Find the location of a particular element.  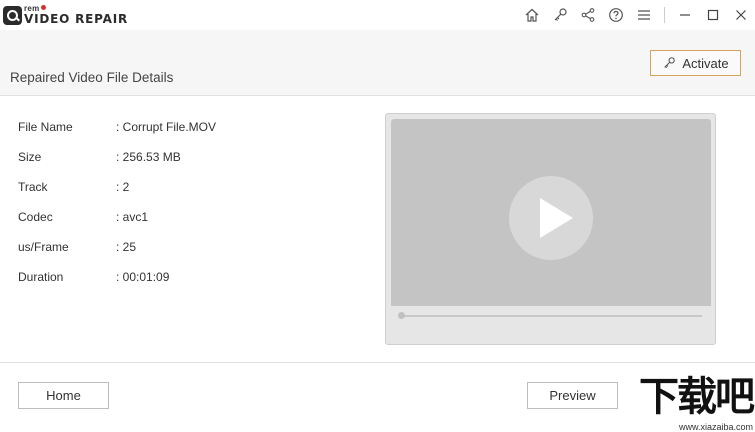

detail-label: File Name is located at coordinates (45, 127).